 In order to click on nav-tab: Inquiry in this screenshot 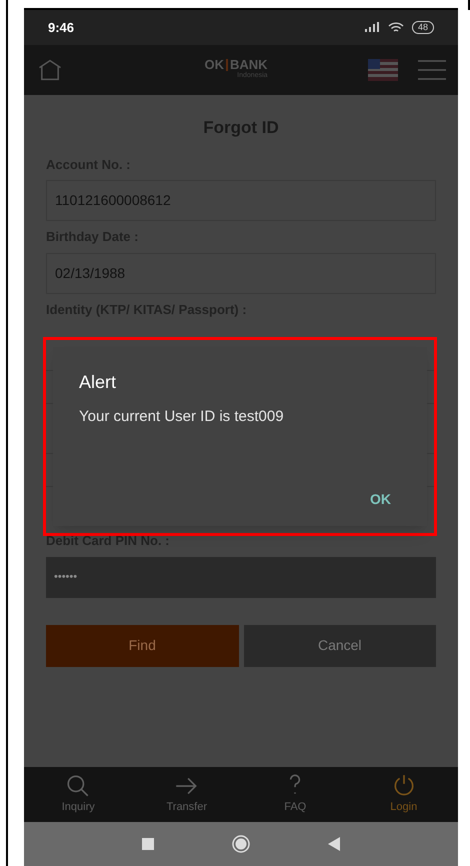, I will do `click(78, 794)`.